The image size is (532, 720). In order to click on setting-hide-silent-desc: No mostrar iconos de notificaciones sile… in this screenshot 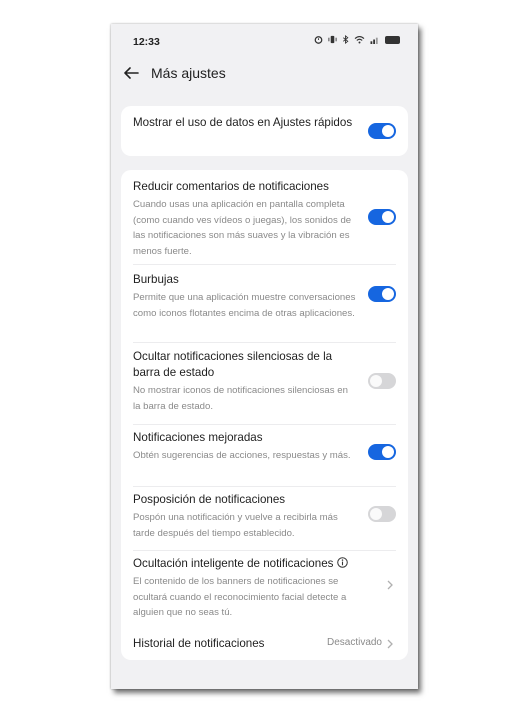, I will do `click(240, 398)`.